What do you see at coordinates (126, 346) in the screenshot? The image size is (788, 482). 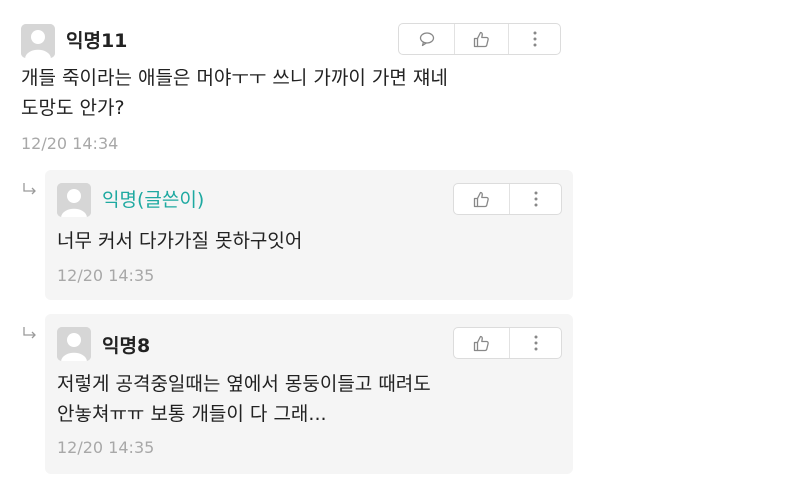 I see `reply-author: 익명8` at bounding box center [126, 346].